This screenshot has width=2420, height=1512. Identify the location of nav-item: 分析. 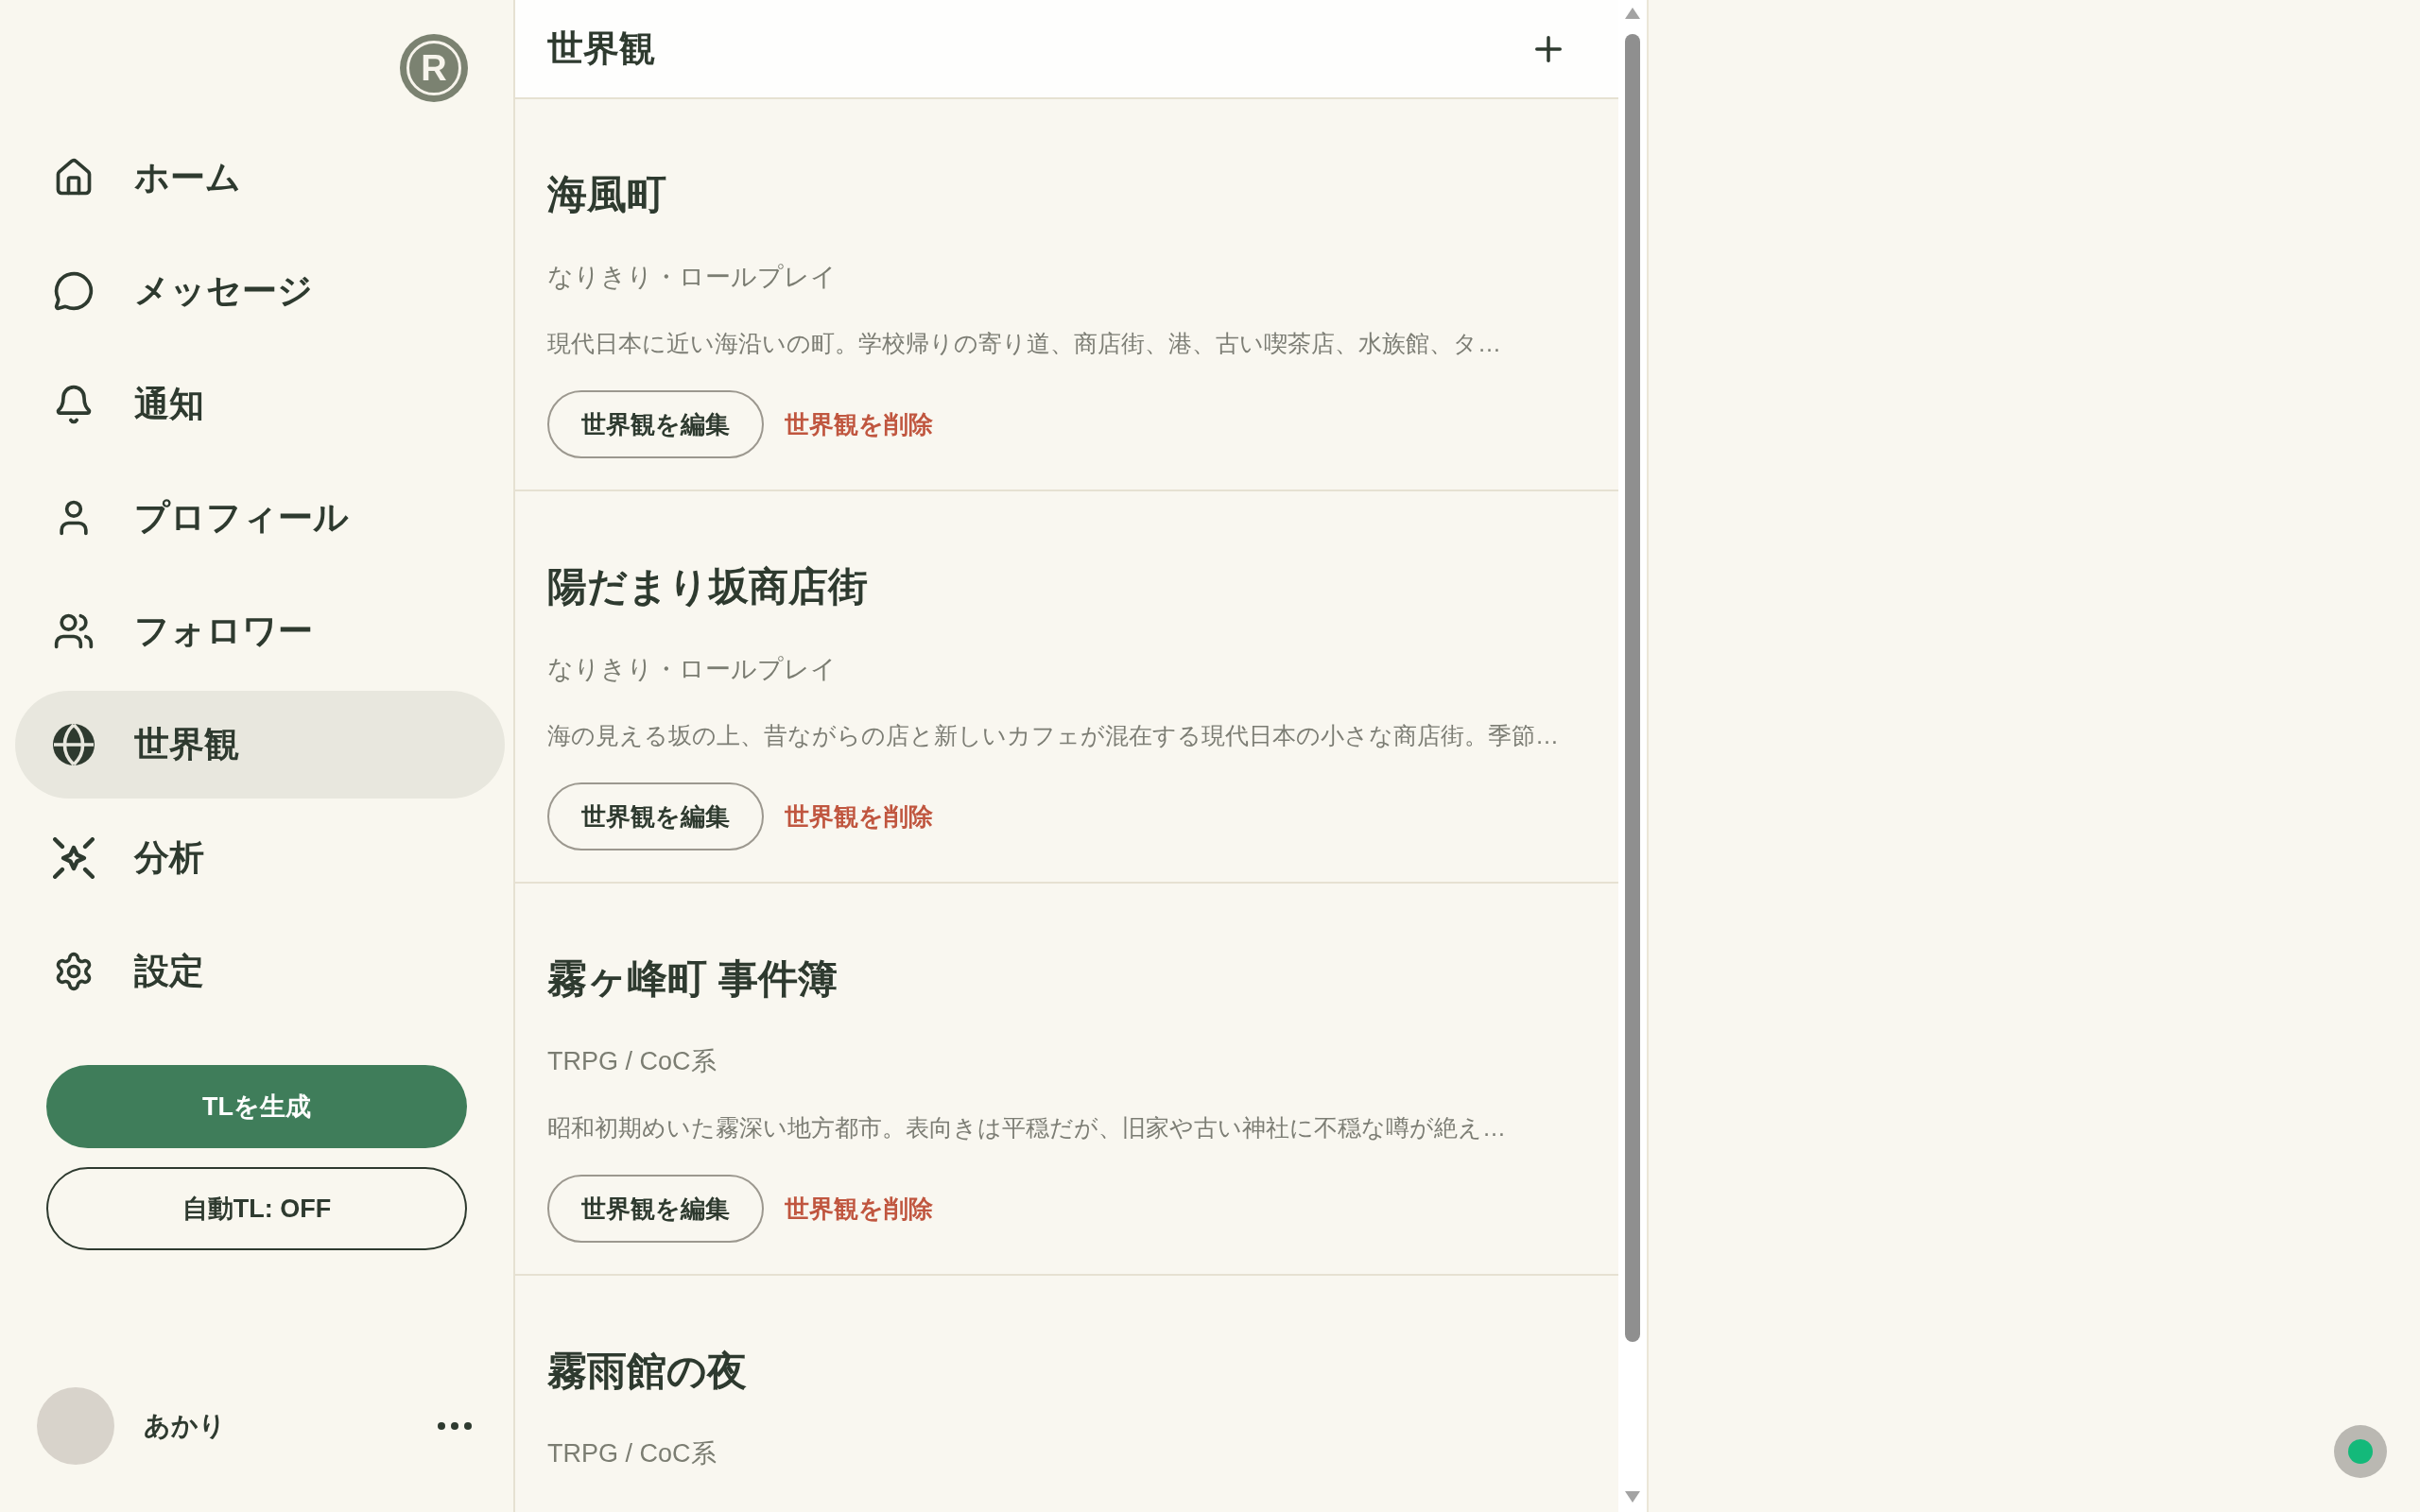
(260, 858).